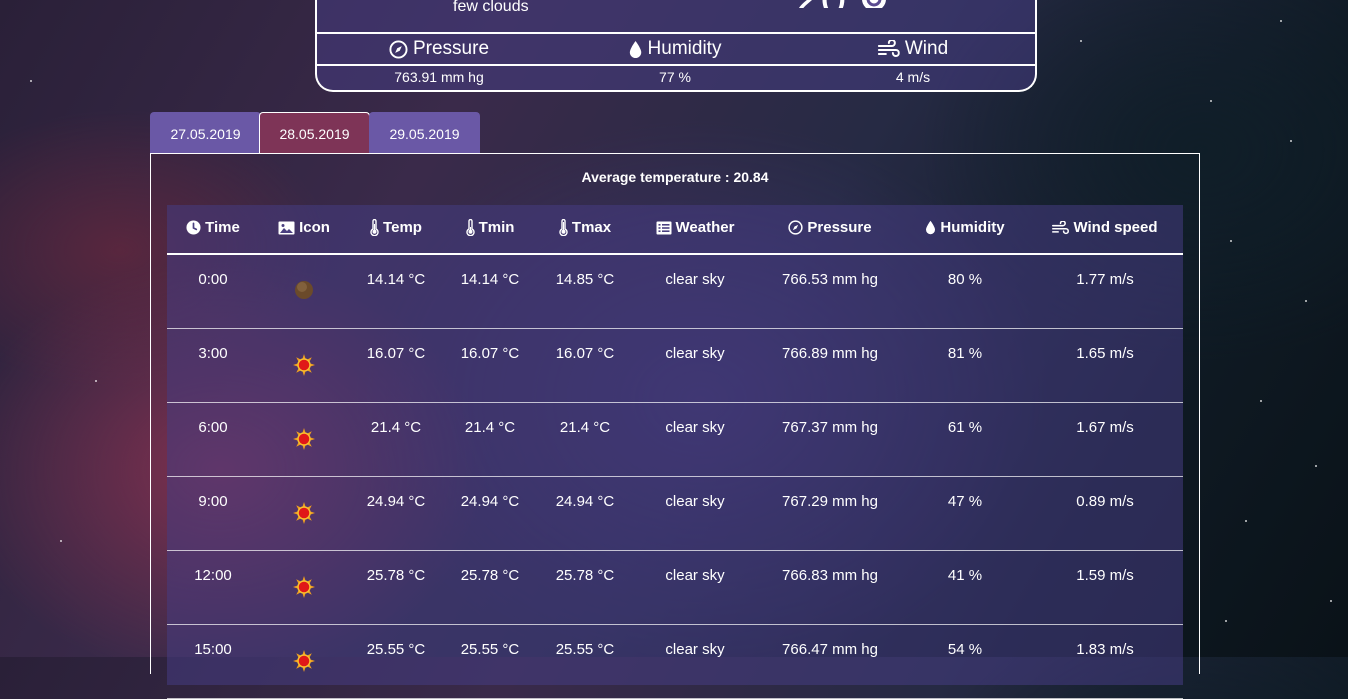 Image resolution: width=1348 pixels, height=699 pixels. I want to click on column-header-wind-speed: Wind speed, so click(1105, 230).